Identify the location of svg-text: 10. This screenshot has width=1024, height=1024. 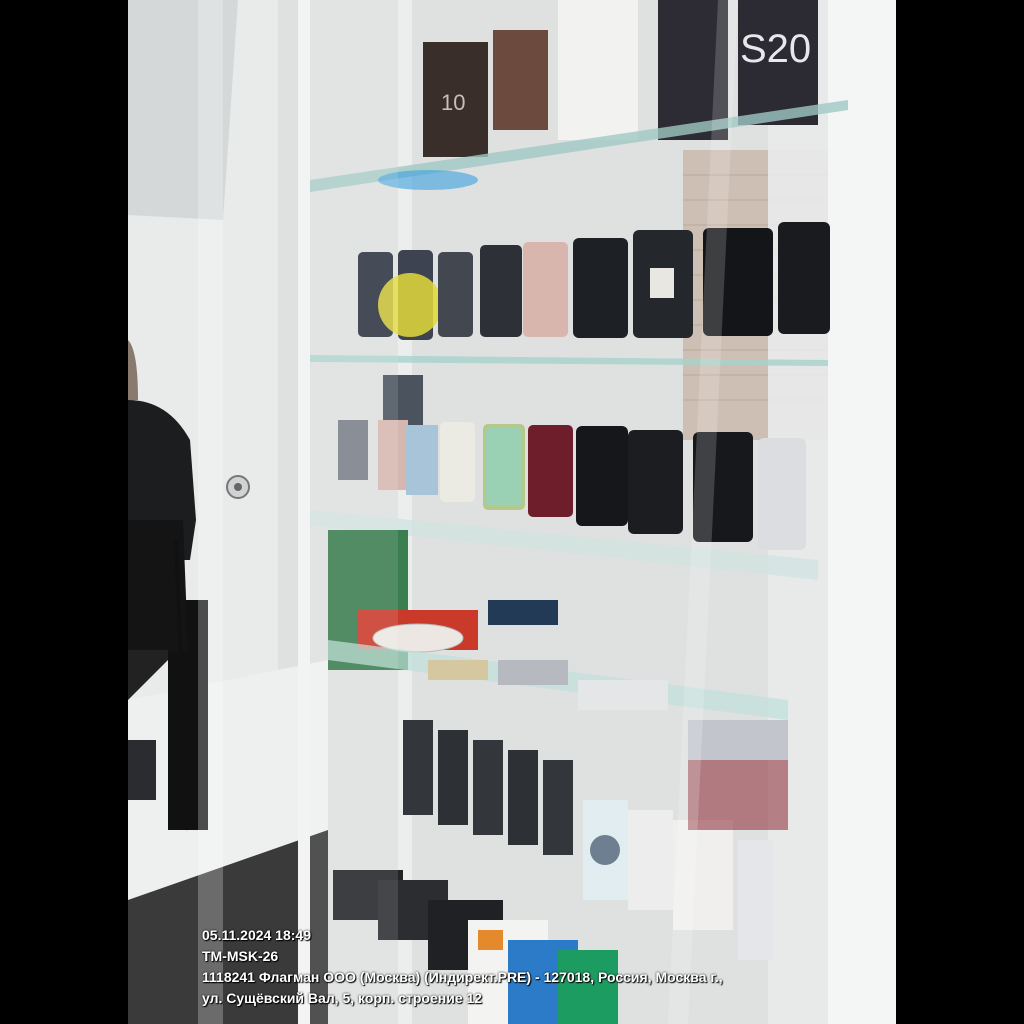
(453, 102).